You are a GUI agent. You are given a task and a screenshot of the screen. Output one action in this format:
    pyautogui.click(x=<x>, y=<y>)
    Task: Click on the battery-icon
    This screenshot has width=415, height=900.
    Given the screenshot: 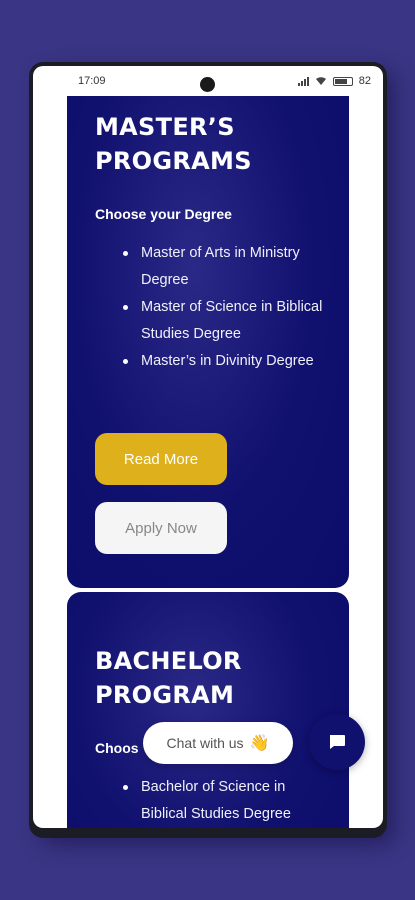 What is the action you would take?
    pyautogui.click(x=342, y=81)
    